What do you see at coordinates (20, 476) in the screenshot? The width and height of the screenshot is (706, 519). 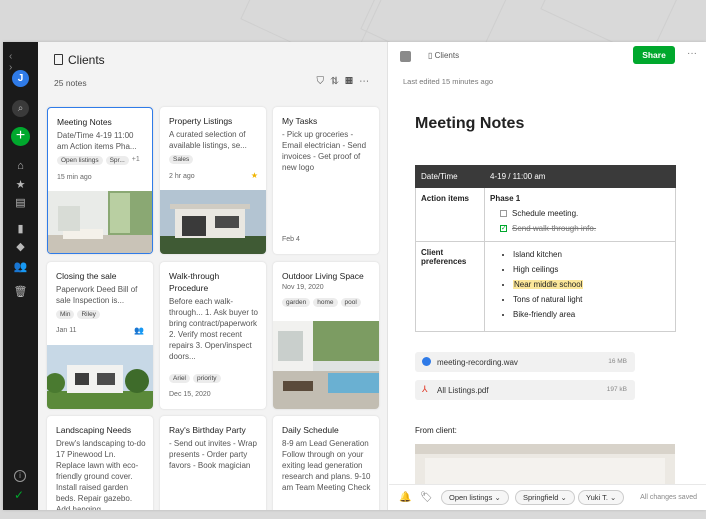 I see `info-icon: i` at bounding box center [20, 476].